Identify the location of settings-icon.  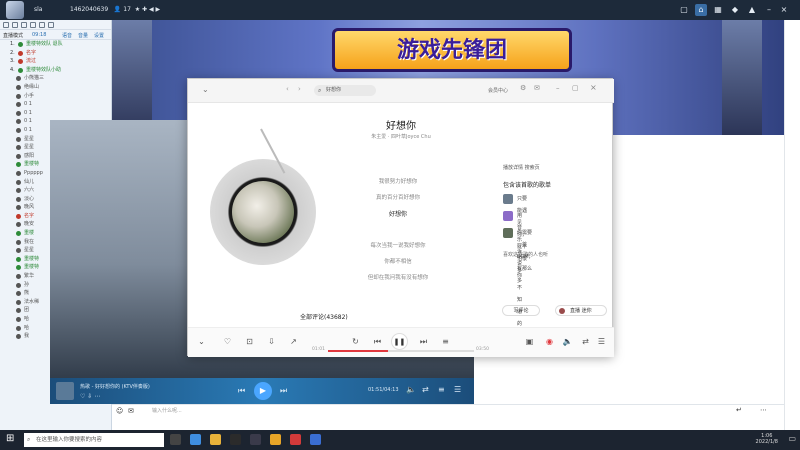
(51, 25).